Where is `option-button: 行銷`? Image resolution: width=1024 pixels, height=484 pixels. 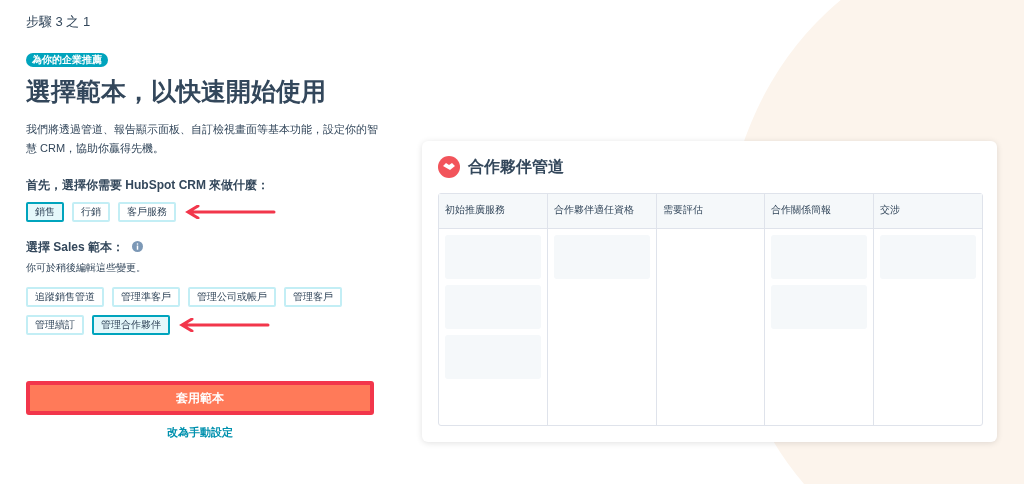
option-button: 行銷 is located at coordinates (91, 211).